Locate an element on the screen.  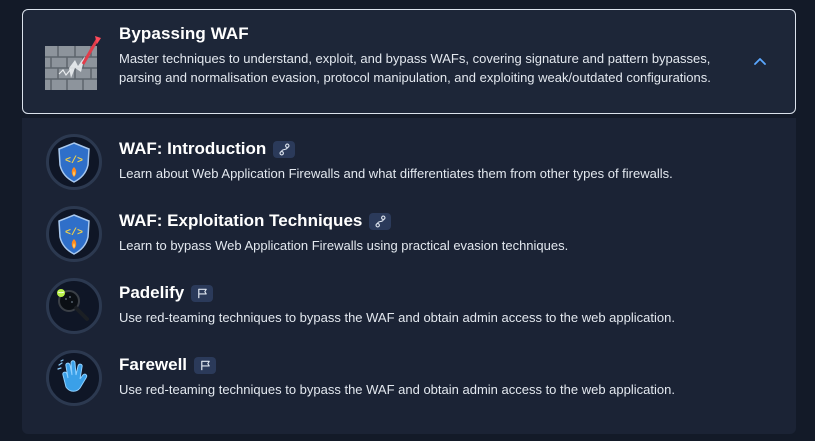
room-title: Farewell is located at coordinates (168, 365).